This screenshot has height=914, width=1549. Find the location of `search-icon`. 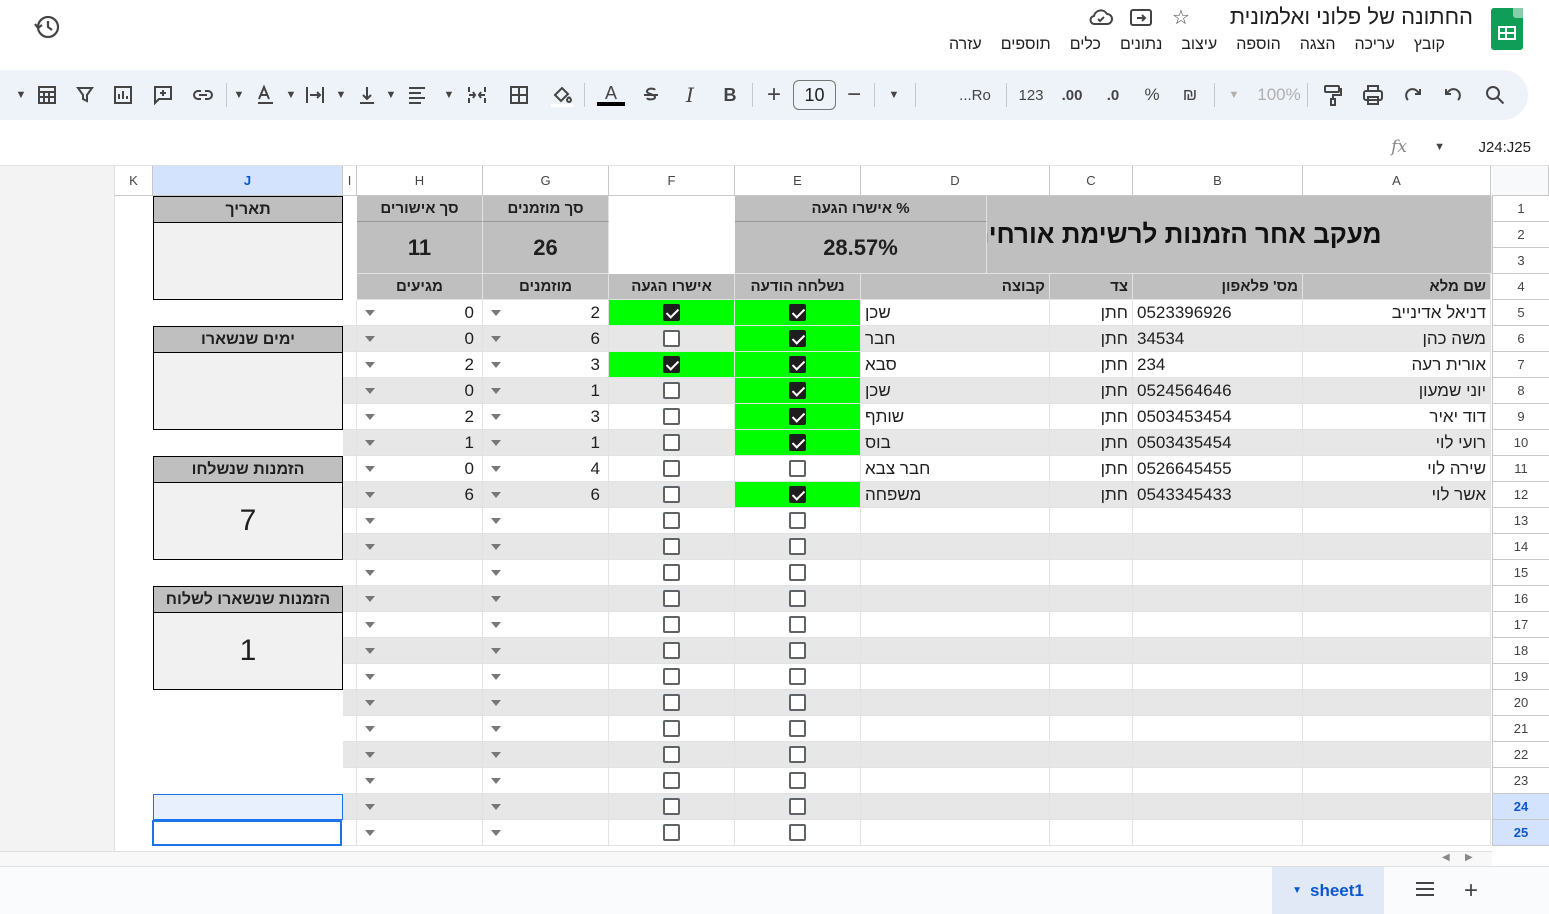

search-icon is located at coordinates (1495, 95).